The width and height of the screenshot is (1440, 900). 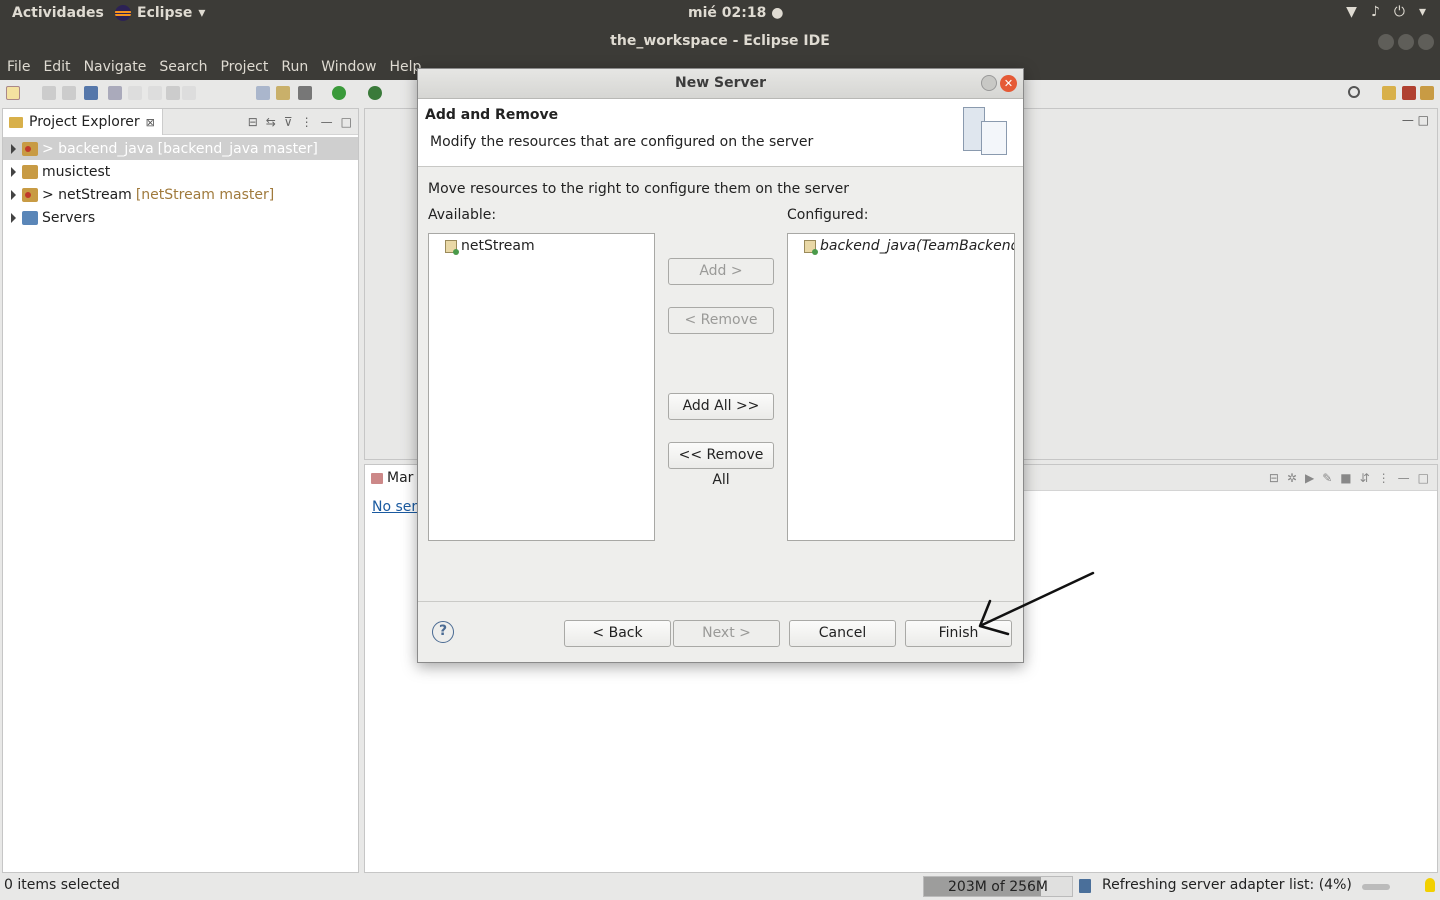 What do you see at coordinates (30, 171) in the screenshot?
I see `project-icon` at bounding box center [30, 171].